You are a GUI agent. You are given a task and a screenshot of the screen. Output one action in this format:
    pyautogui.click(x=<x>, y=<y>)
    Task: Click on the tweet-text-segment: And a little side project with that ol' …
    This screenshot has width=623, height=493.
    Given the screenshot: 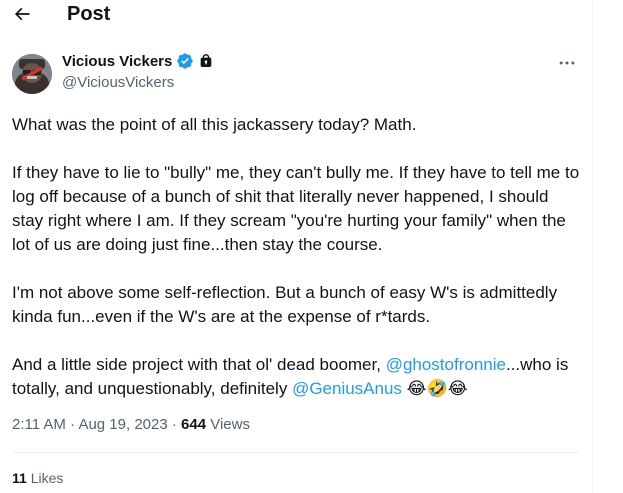 What is the action you would take?
    pyautogui.click(x=199, y=364)
    